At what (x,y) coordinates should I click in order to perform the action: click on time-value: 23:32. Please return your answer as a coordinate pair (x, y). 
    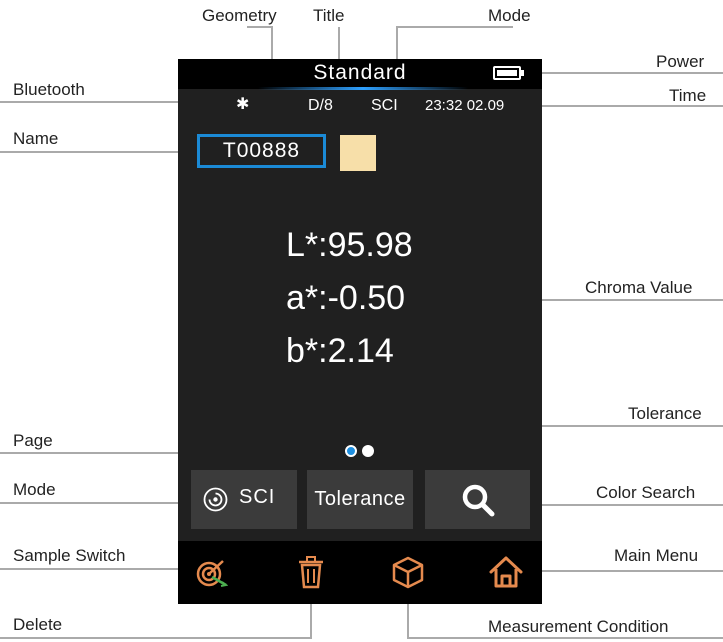
    Looking at the image, I should click on (444, 105).